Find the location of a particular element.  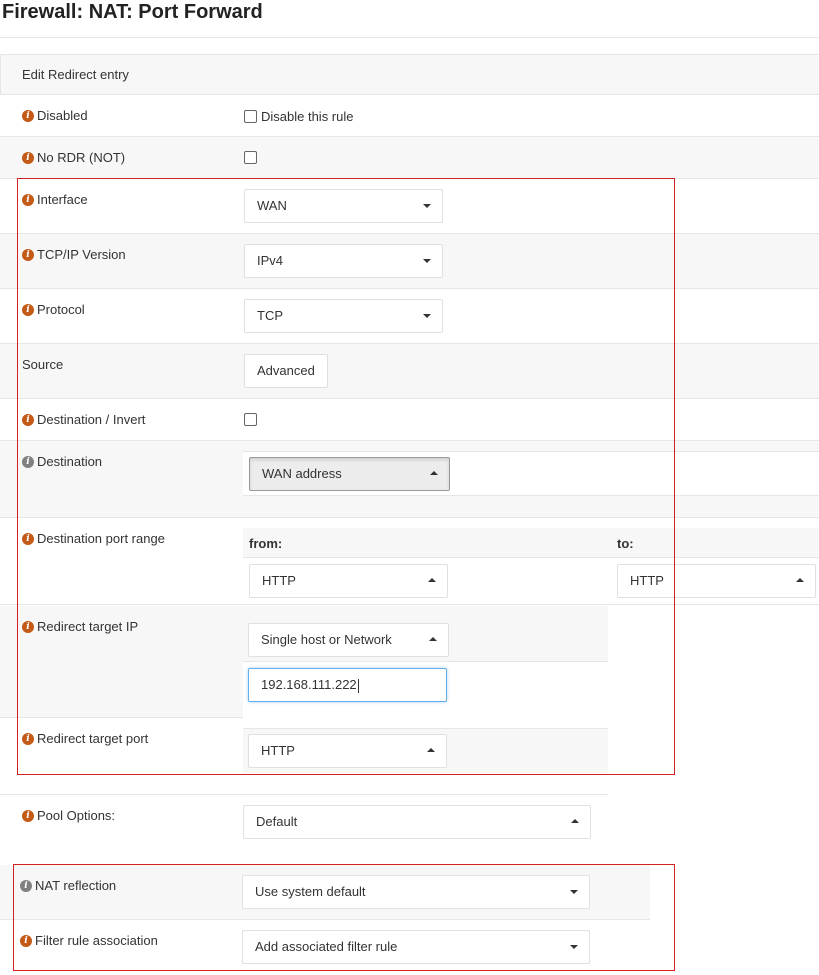

disabled-label-text: Disabled is located at coordinates (62, 115).